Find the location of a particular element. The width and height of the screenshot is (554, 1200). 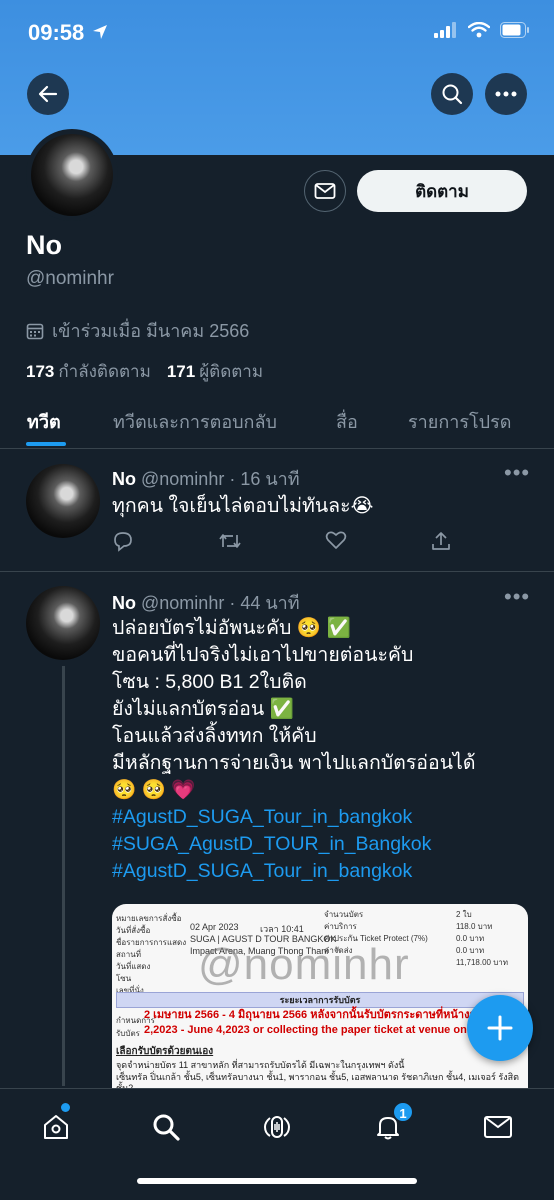

follow-counts: 173 กำลังติดตาม 171 ผู้ติดตาม is located at coordinates (144, 371).